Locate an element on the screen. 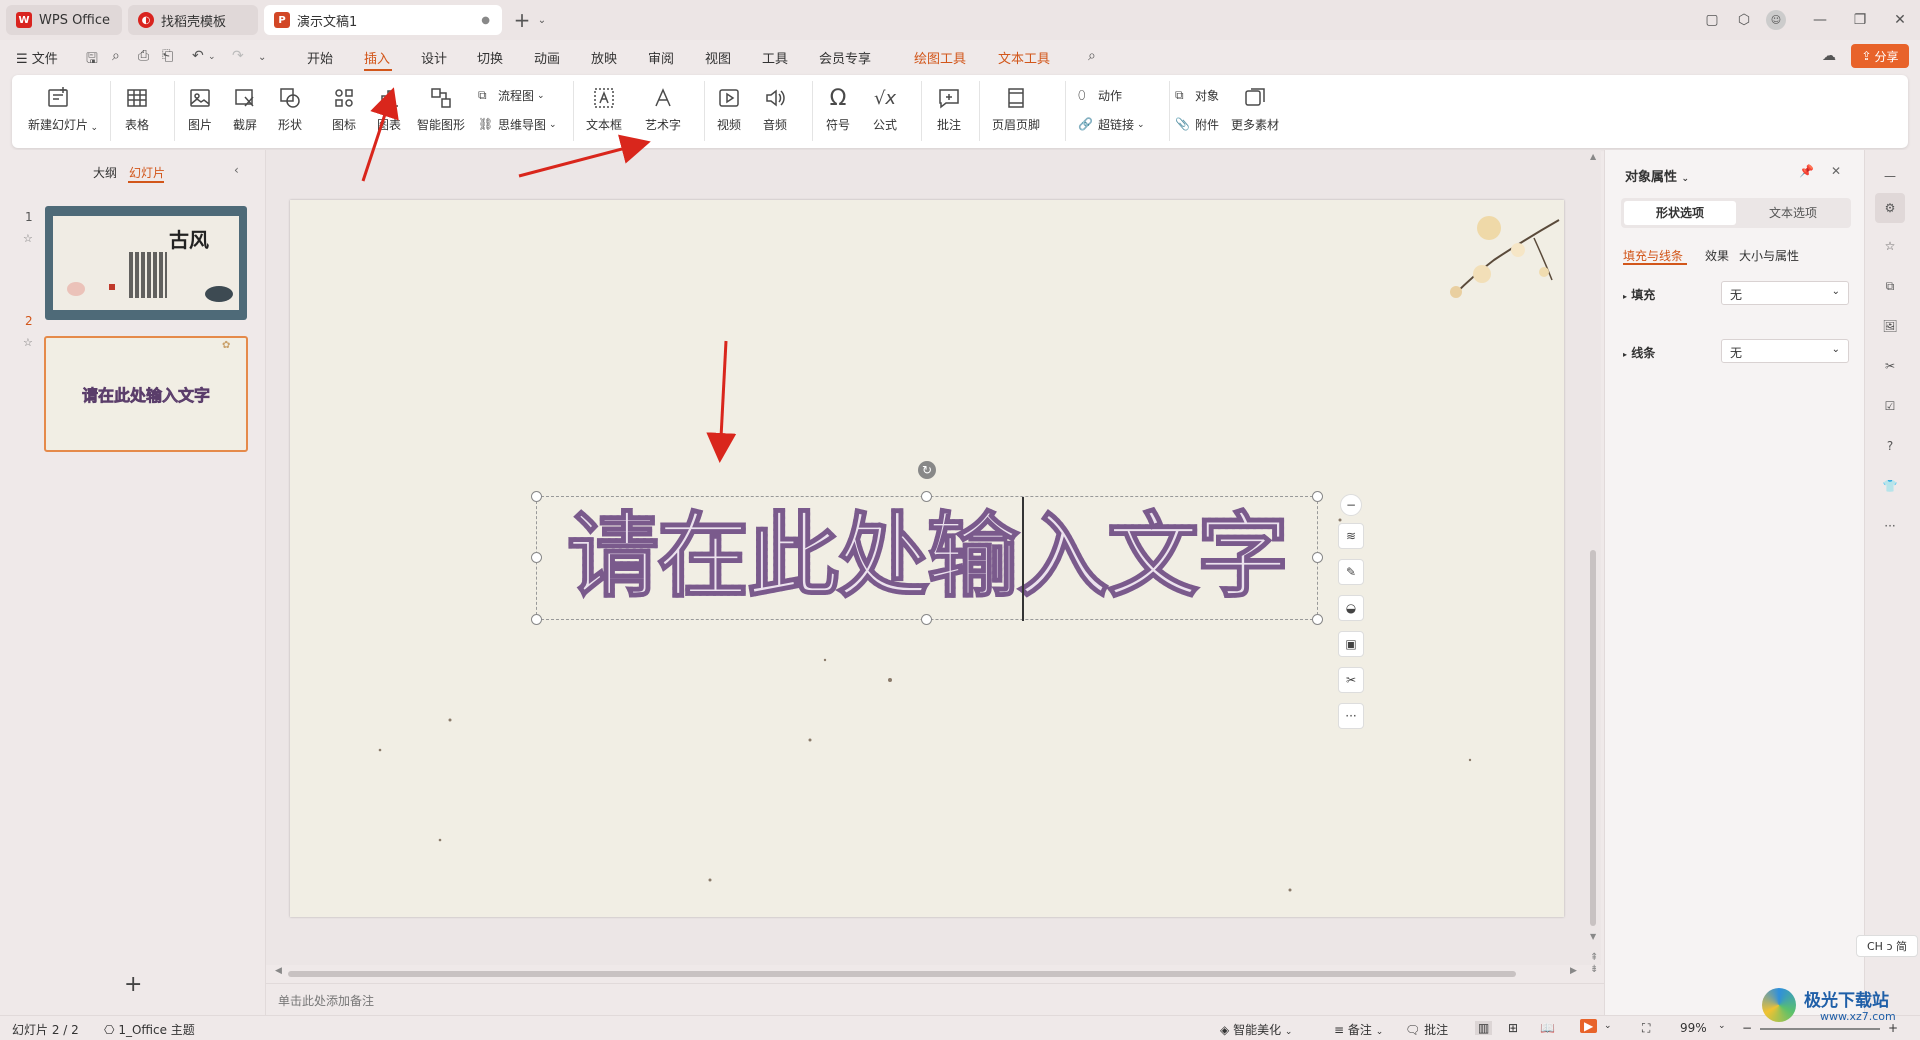  line-section-toggle: ▸ 线条 is located at coordinates (1639, 352).